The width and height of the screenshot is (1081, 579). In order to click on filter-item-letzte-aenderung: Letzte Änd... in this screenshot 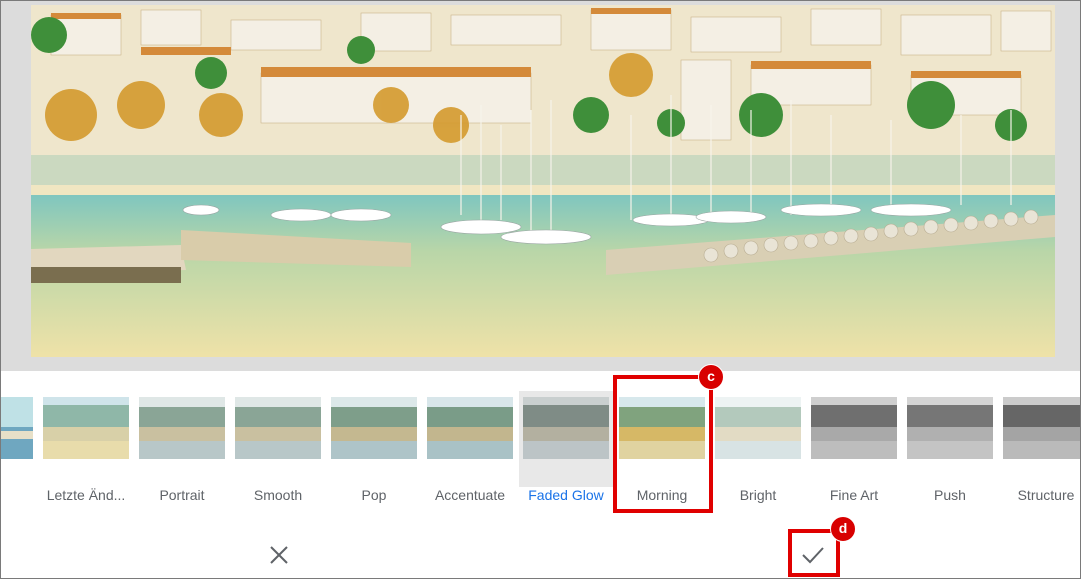, I will do `click(86, 457)`.